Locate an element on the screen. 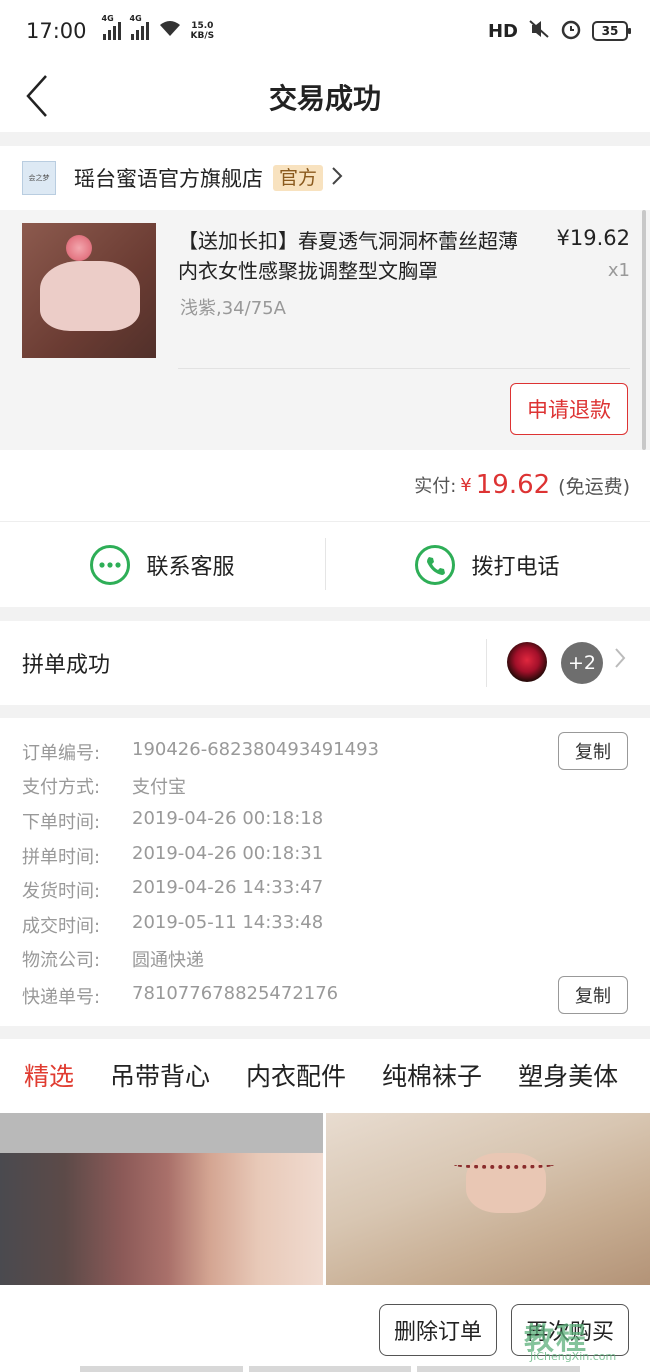 This screenshot has width=650, height=1372. tab-featured: 精选 is located at coordinates (49, 1075).